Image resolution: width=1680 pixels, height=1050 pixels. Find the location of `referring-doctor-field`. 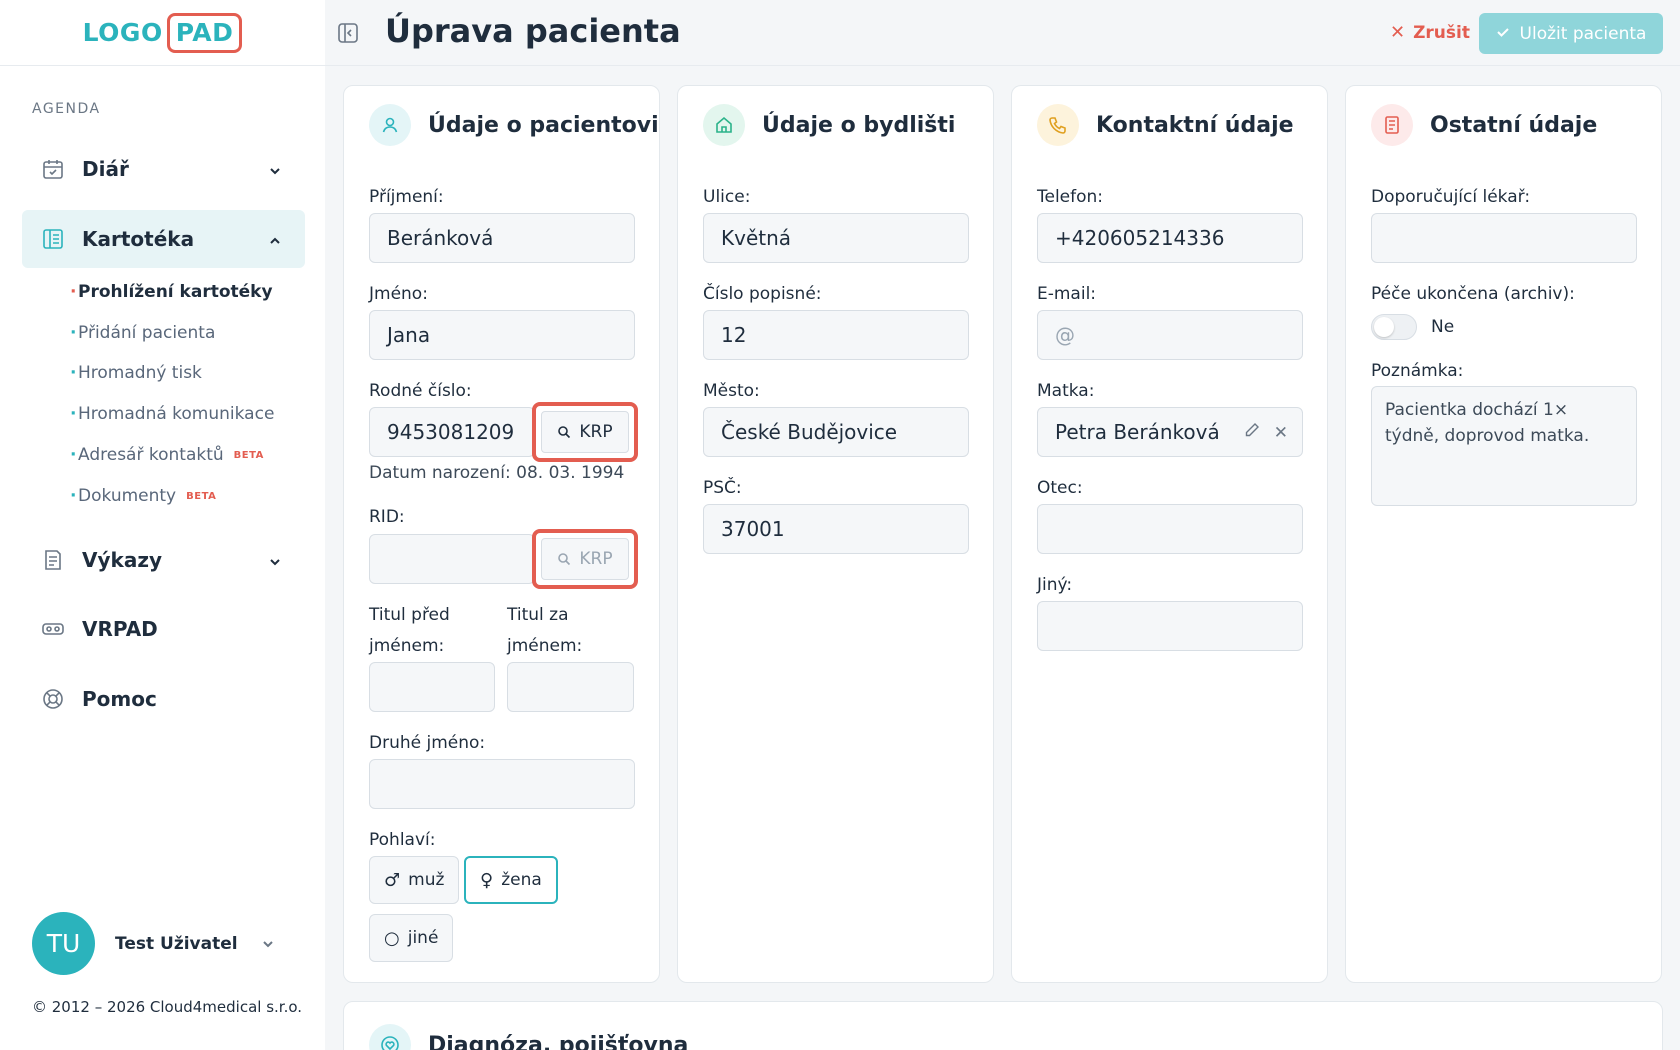

referring-doctor-field is located at coordinates (1504, 238).